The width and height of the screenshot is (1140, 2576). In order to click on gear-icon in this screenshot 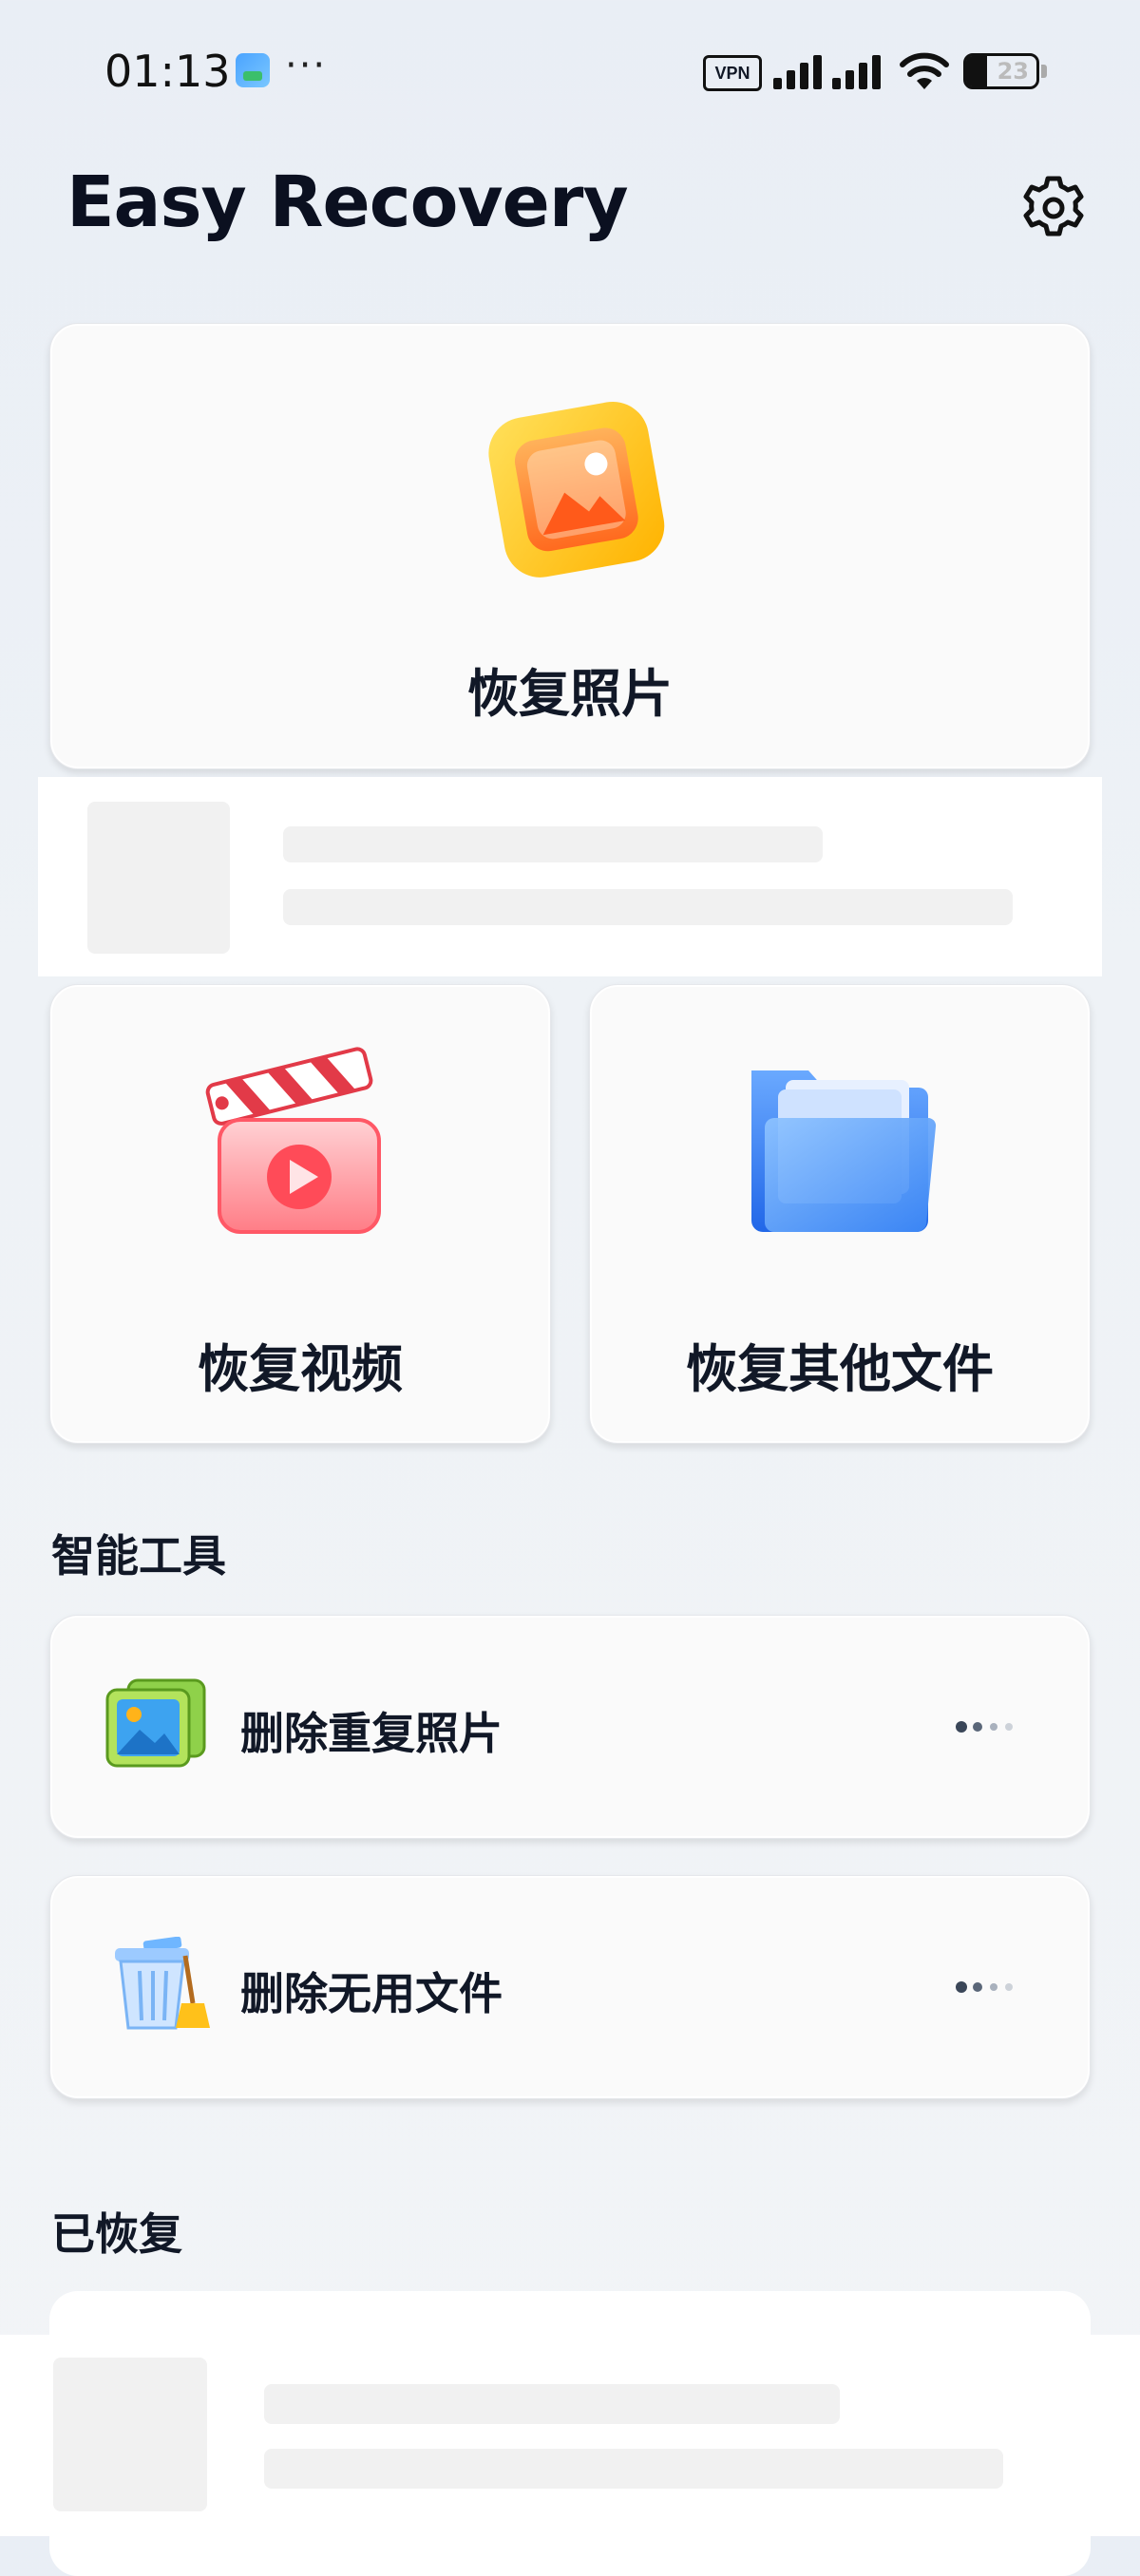, I will do `click(1053, 206)`.